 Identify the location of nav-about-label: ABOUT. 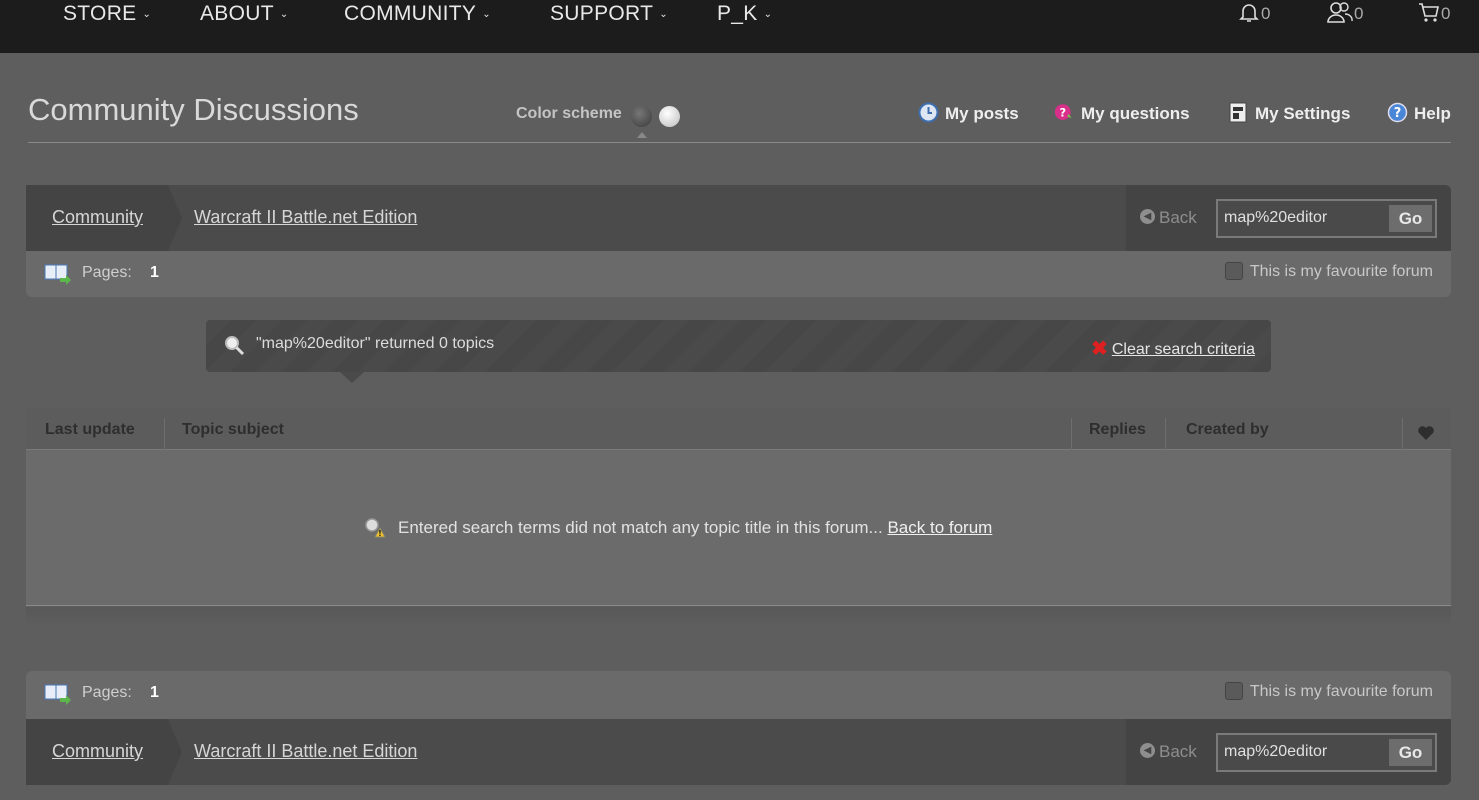
(237, 13).